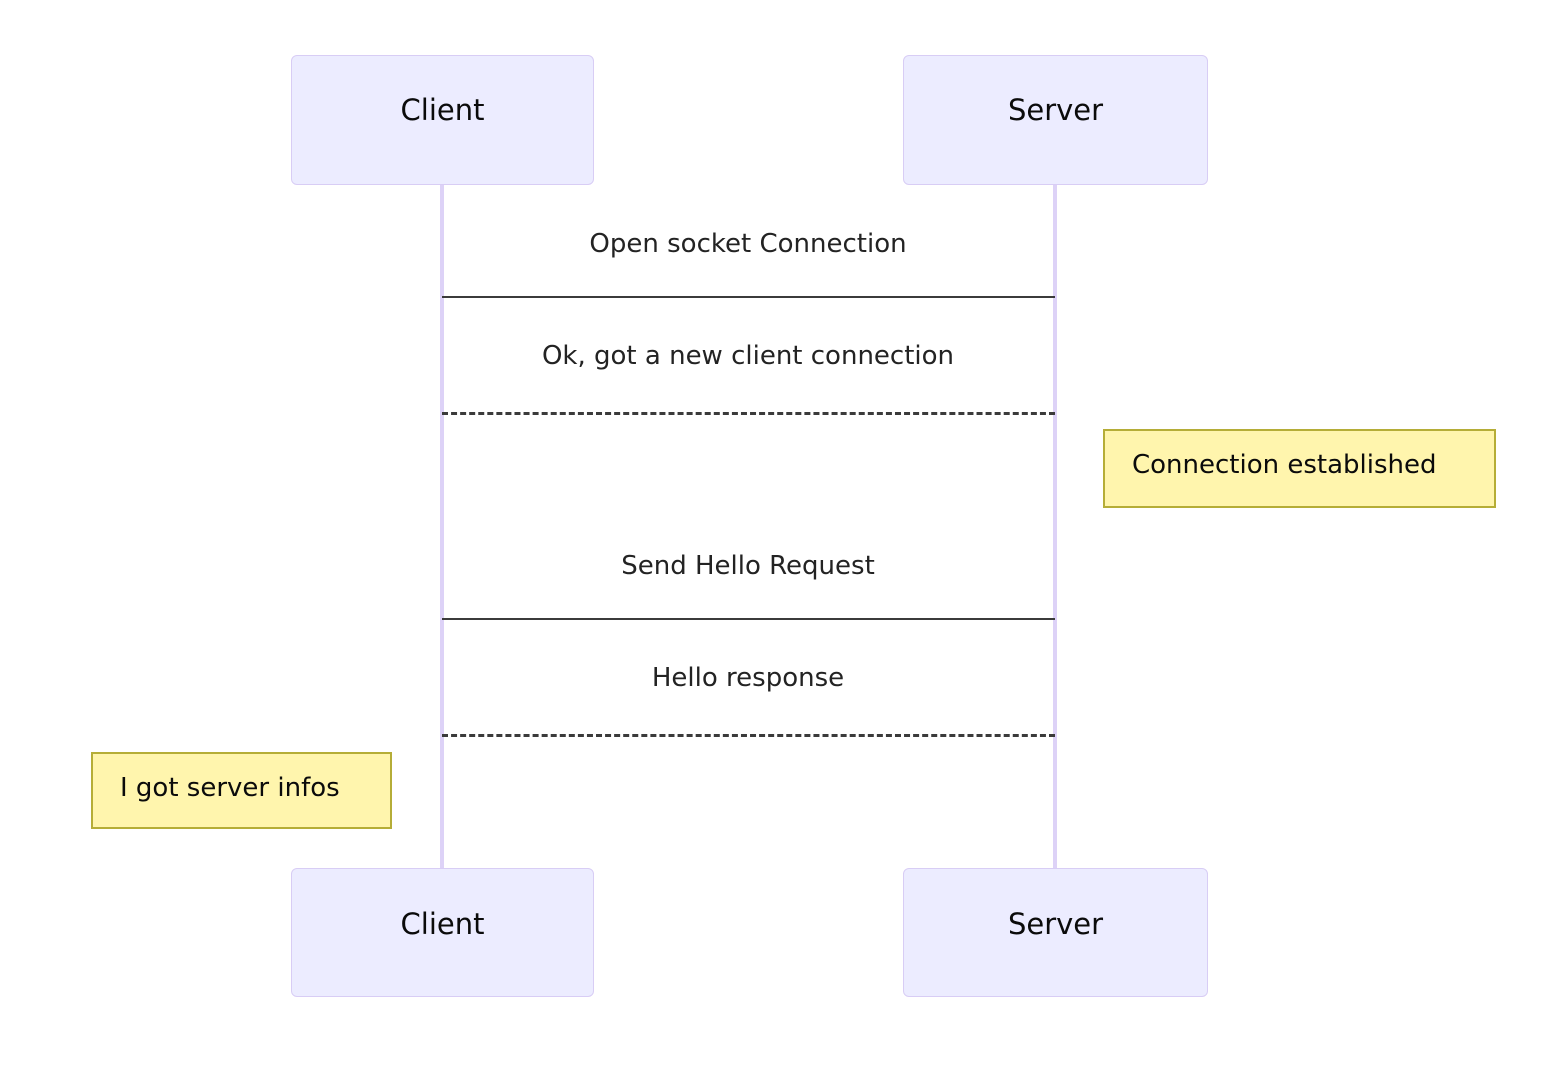 The width and height of the screenshot is (1548, 1088). I want to click on note-connection-established: Connection established, so click(1299, 468).